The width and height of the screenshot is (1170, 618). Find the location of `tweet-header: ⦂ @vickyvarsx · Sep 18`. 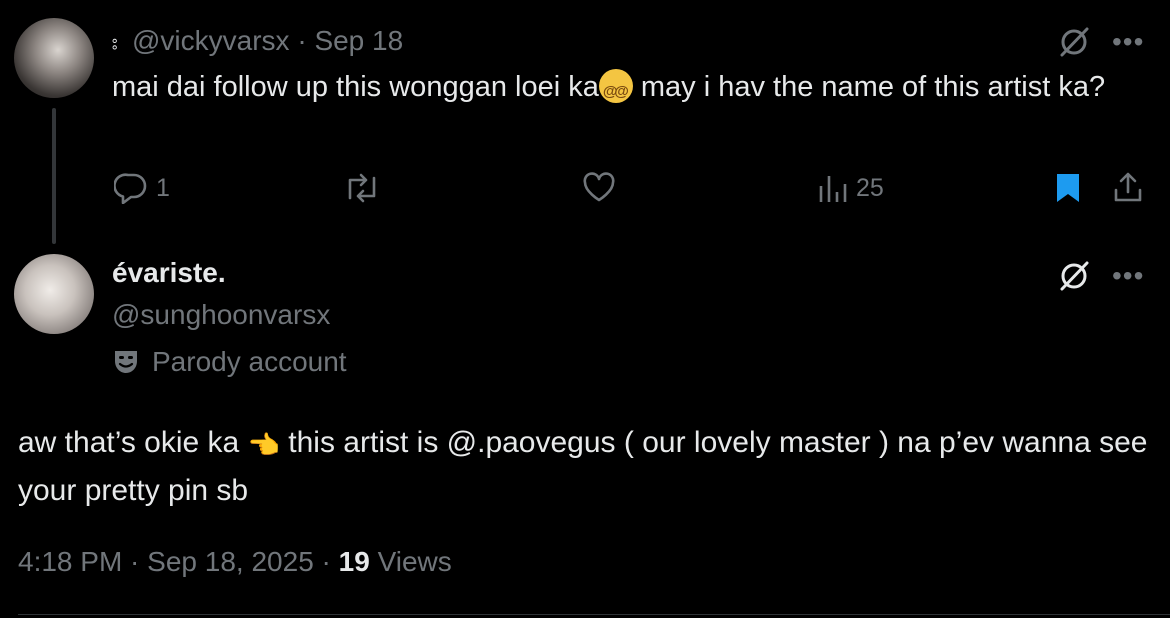

tweet-header: ⦂ @vickyvarsx · Sep 18 is located at coordinates (257, 42).